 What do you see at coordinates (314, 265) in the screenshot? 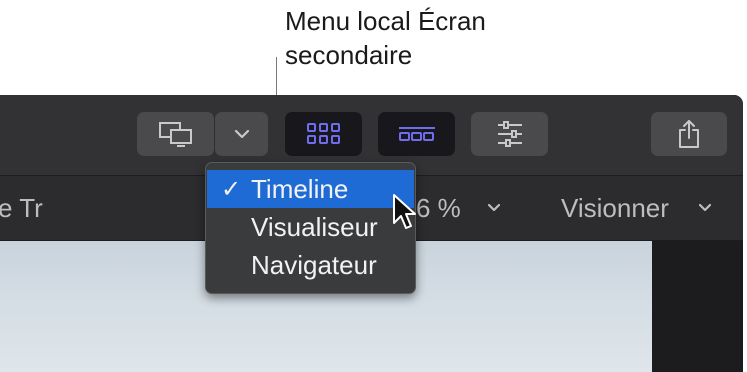
I see `menu-item-label: Navigateur` at bounding box center [314, 265].